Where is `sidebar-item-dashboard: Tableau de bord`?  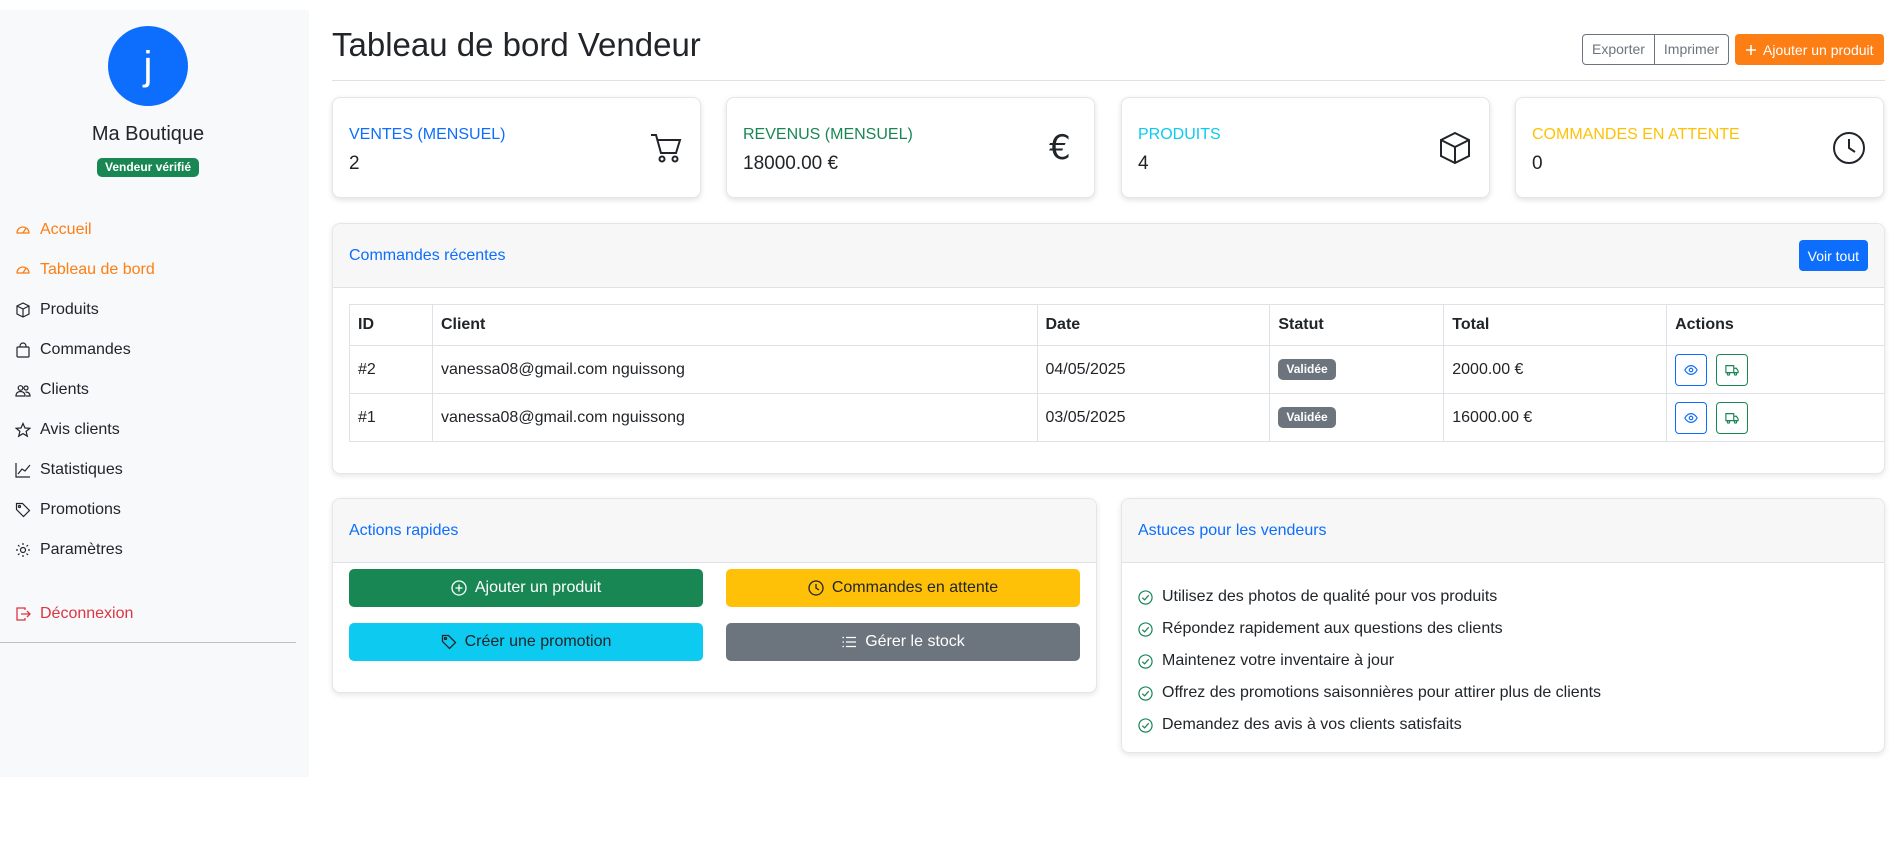 sidebar-item-dashboard: Tableau de bord is located at coordinates (148, 270).